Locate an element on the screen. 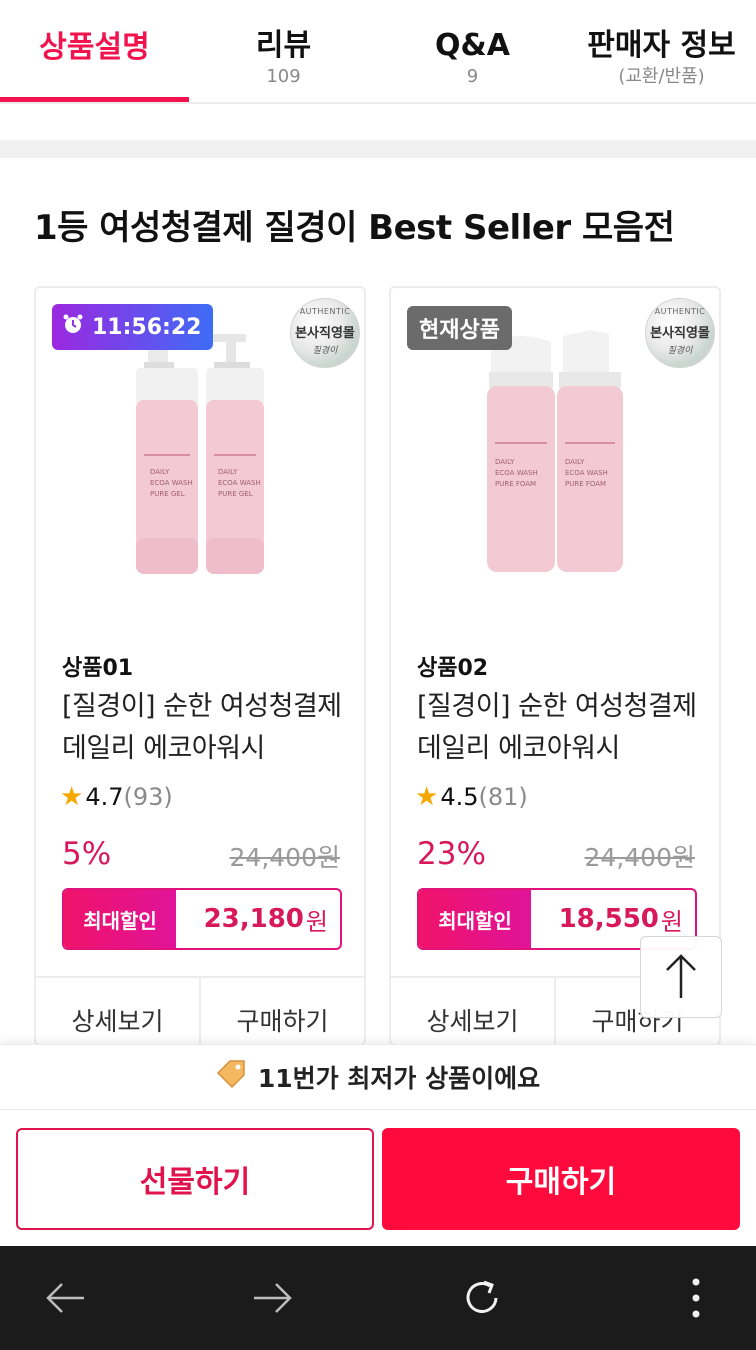 This screenshot has width=756, height=1350. tab-seller-info-sub: (교환/반품) is located at coordinates (661, 76).